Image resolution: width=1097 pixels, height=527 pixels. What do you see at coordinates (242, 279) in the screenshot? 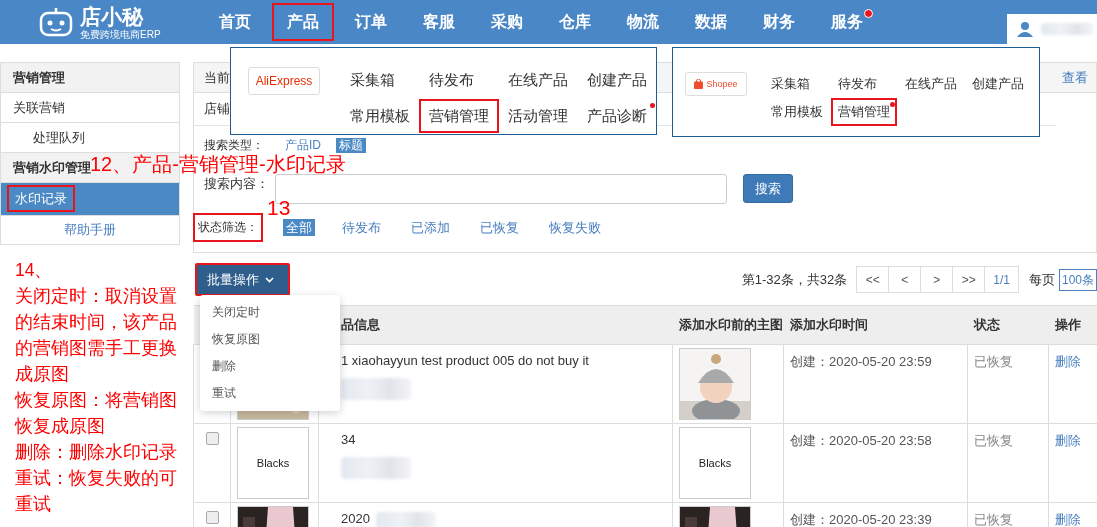
I see `batch-actions-button: 批量操作` at bounding box center [242, 279].